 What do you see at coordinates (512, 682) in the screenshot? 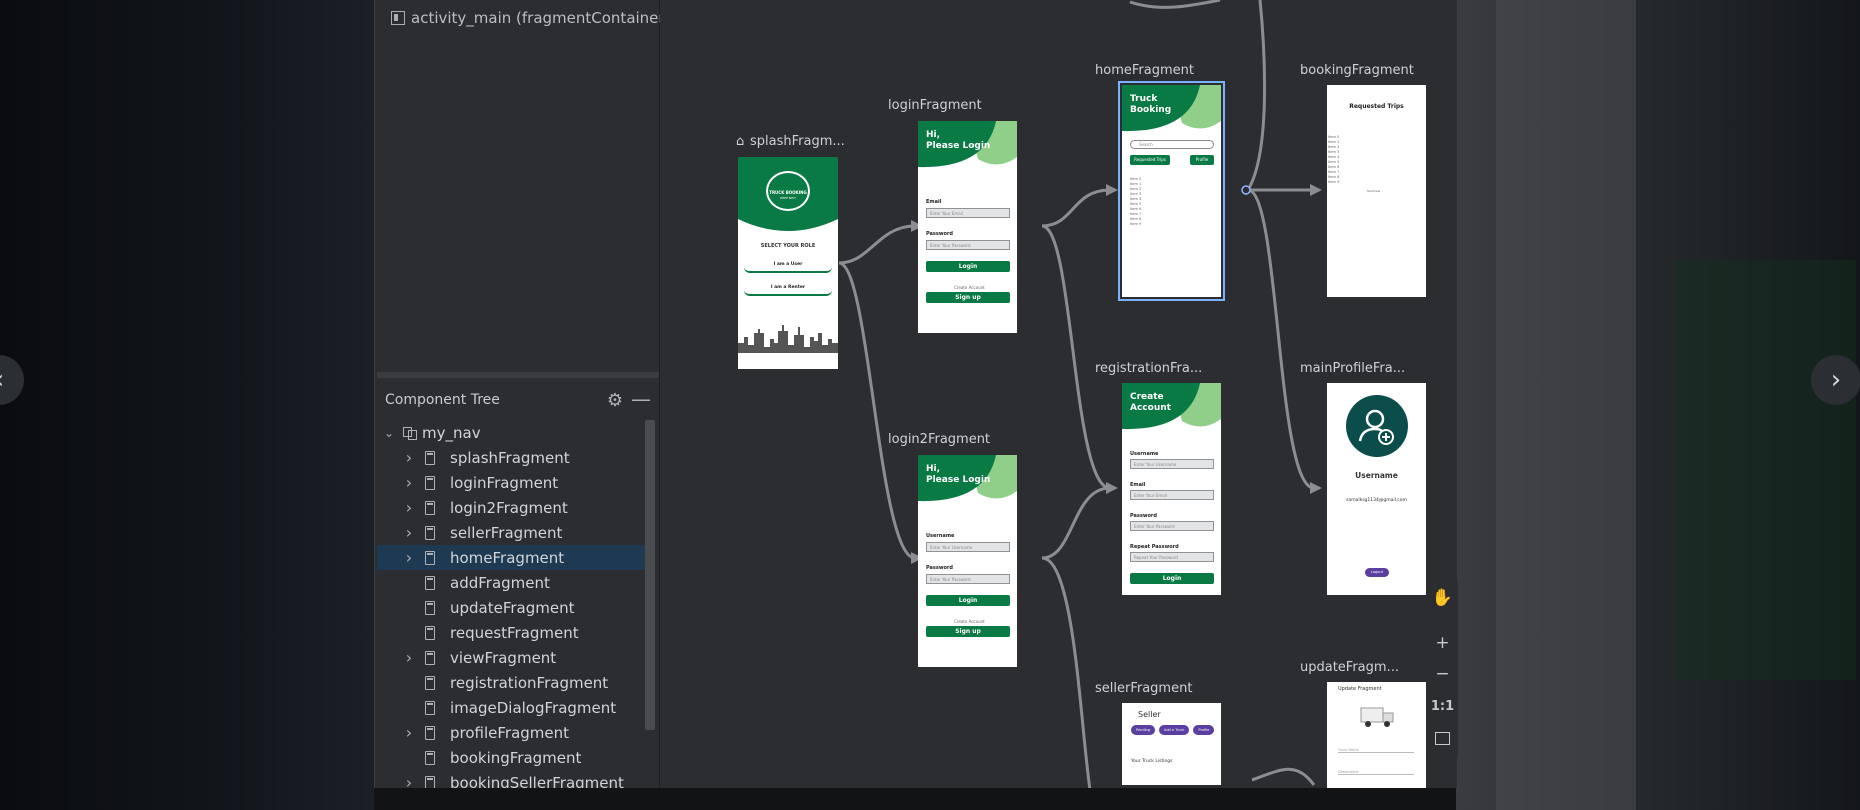
I see `tree-item: registrationFragment` at bounding box center [512, 682].